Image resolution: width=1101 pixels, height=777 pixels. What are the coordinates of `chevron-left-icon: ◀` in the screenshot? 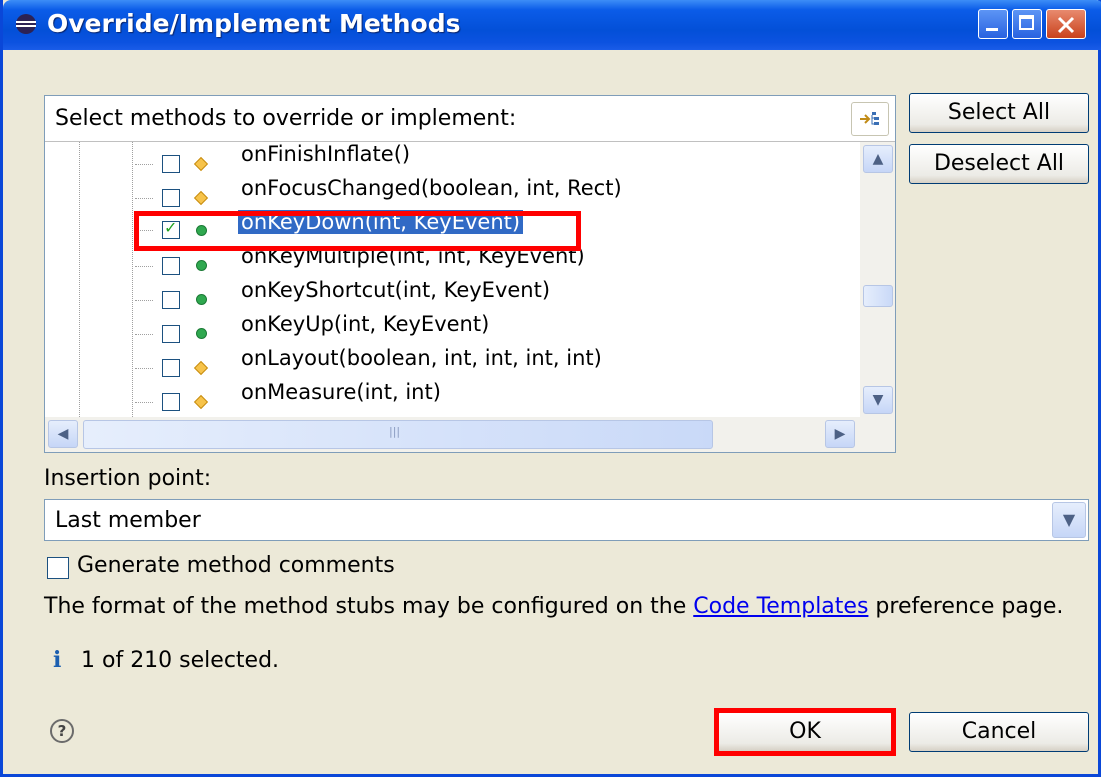 It's located at (63, 434).